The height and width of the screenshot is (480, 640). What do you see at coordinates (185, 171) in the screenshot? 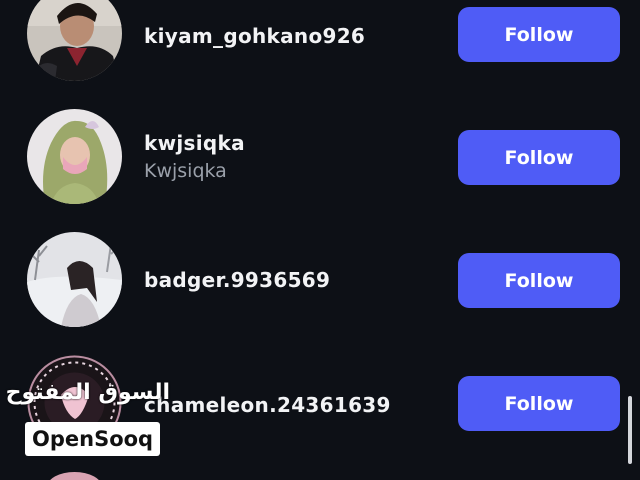
I see `full-name: Kwjsiqka` at bounding box center [185, 171].